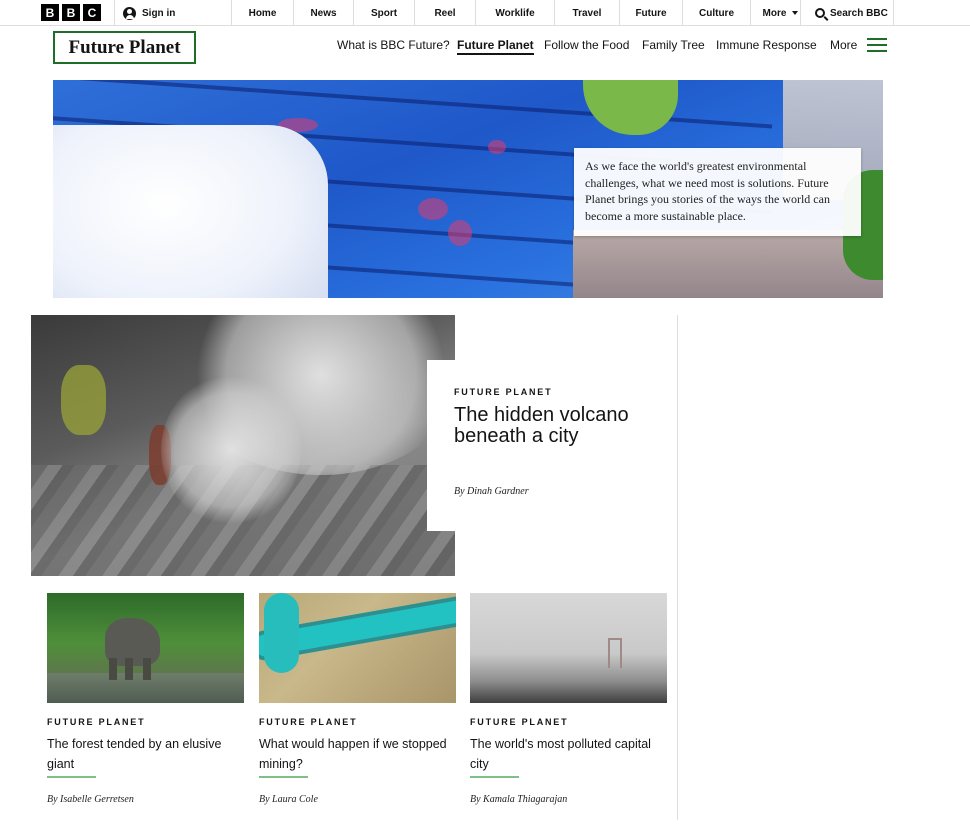  I want to click on section-nav-immune-response: Immune Response, so click(766, 45).